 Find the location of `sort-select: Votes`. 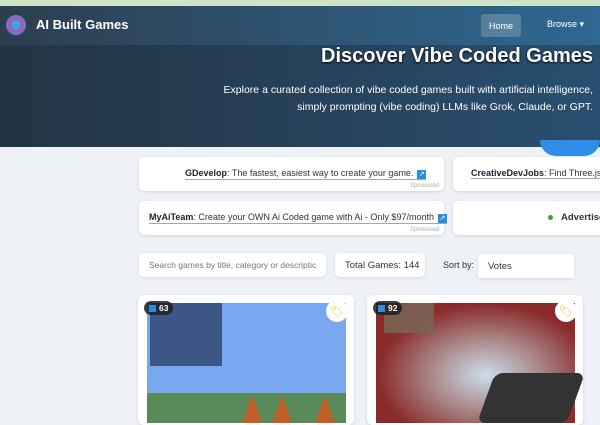

sort-select: Votes is located at coordinates (526, 266).